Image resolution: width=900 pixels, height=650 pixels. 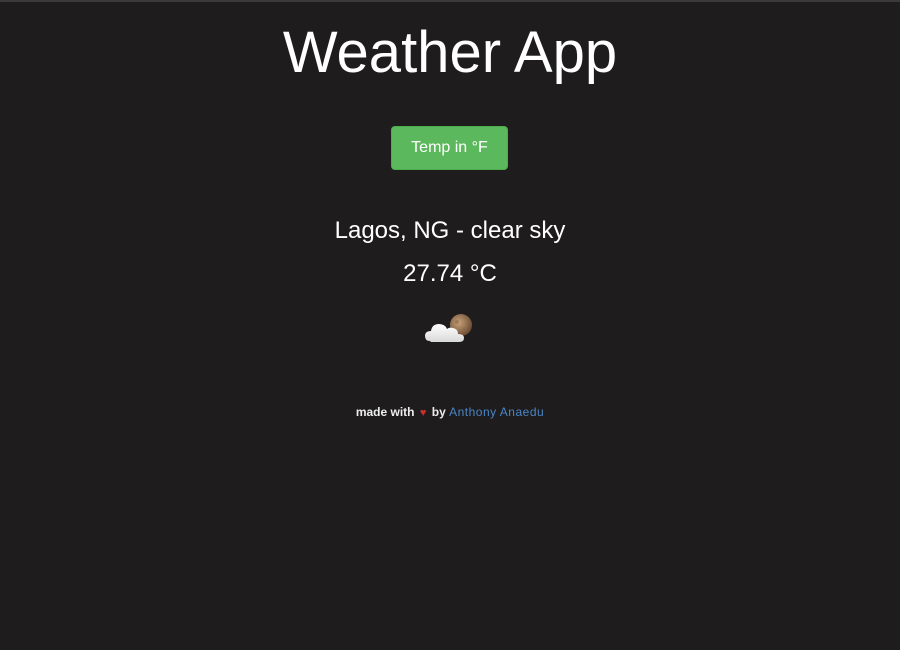 I want to click on footer-by: by, so click(x=438, y=412).